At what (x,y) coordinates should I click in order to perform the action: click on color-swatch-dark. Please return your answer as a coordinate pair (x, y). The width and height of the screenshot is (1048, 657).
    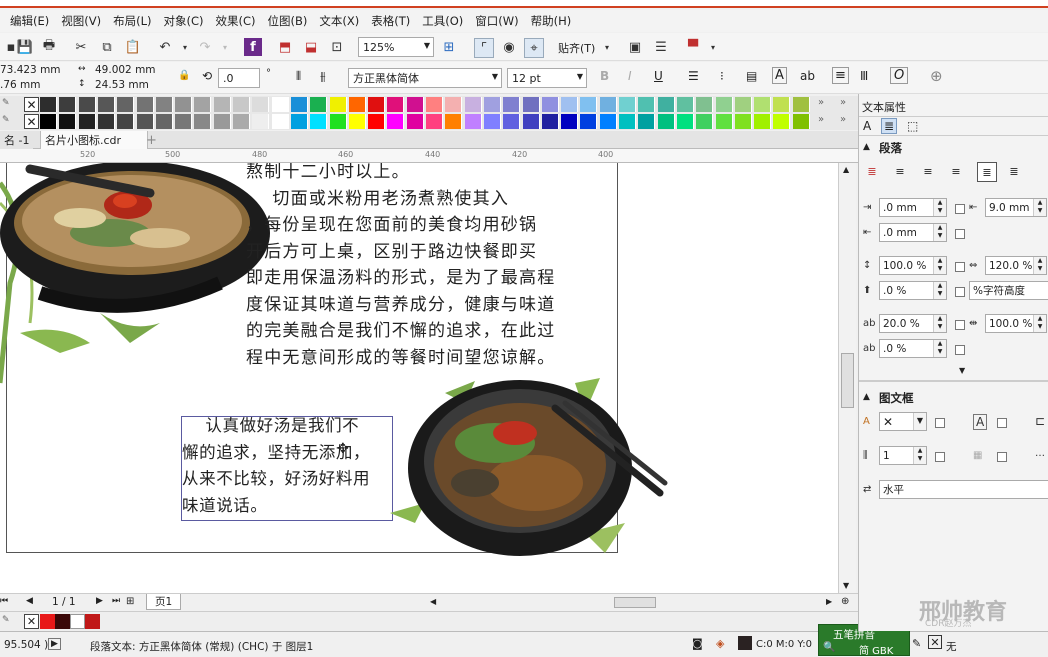
    Looking at the image, I should click on (62, 621).